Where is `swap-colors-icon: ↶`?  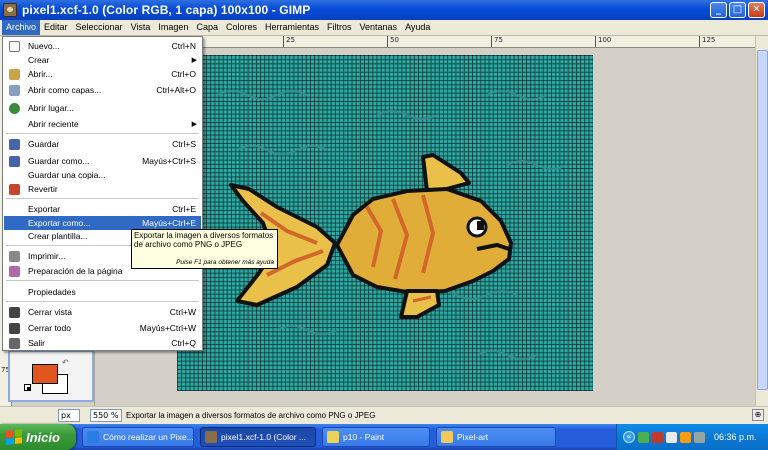 swap-colors-icon: ↶ is located at coordinates (65, 362).